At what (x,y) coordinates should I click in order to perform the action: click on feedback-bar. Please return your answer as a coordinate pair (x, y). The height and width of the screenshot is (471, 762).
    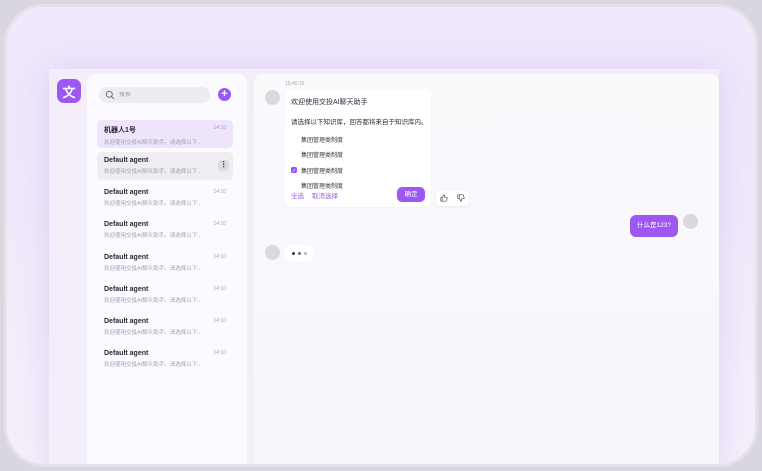
    Looking at the image, I should click on (452, 198).